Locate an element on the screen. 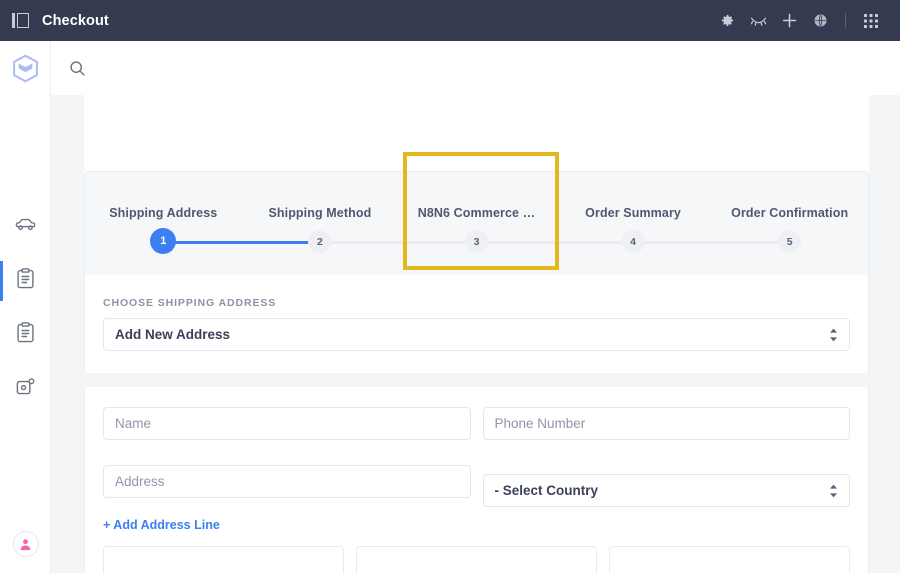  step-shipping-method: Shipping Method 2 is located at coordinates (359, 223).